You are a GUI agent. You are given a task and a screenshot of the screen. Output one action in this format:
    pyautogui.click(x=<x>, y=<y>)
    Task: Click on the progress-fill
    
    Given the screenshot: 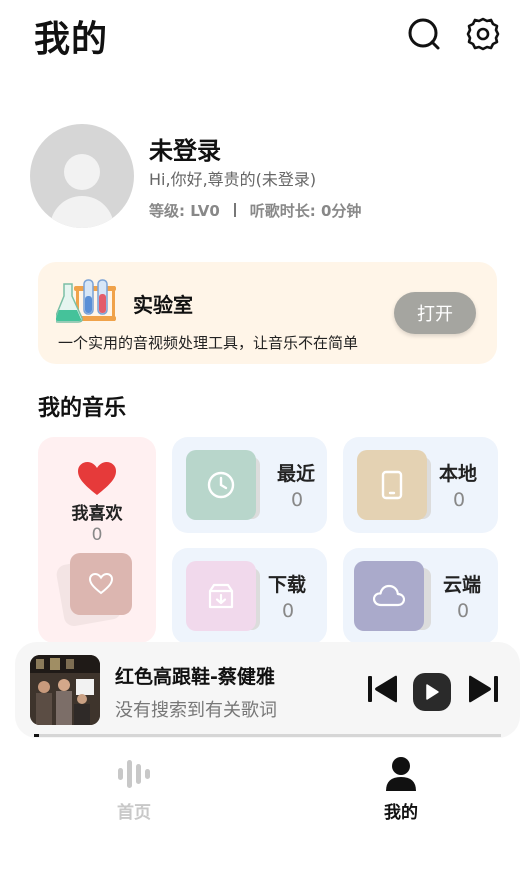 What is the action you would take?
    pyautogui.click(x=36, y=735)
    